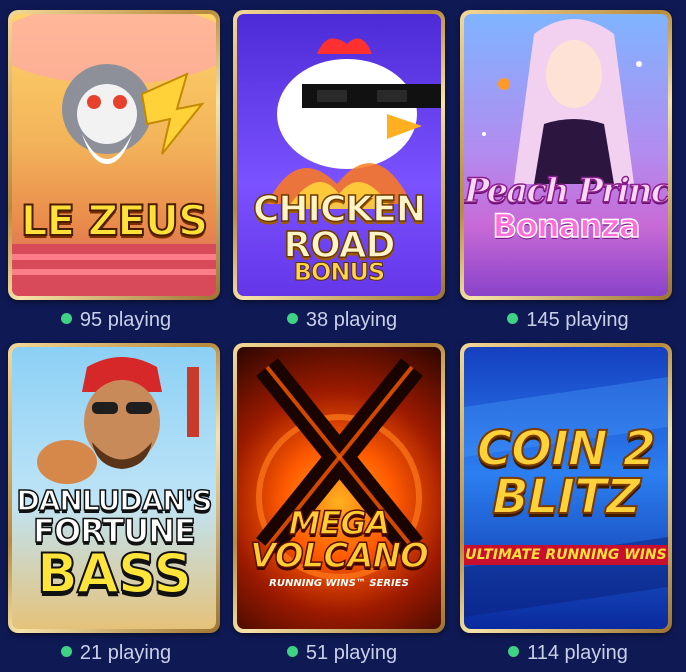 The height and width of the screenshot is (672, 686). I want to click on game-tile-danludans-fortune-bass: DANLUDAN'S FORTUNE BASS, so click(114, 488).